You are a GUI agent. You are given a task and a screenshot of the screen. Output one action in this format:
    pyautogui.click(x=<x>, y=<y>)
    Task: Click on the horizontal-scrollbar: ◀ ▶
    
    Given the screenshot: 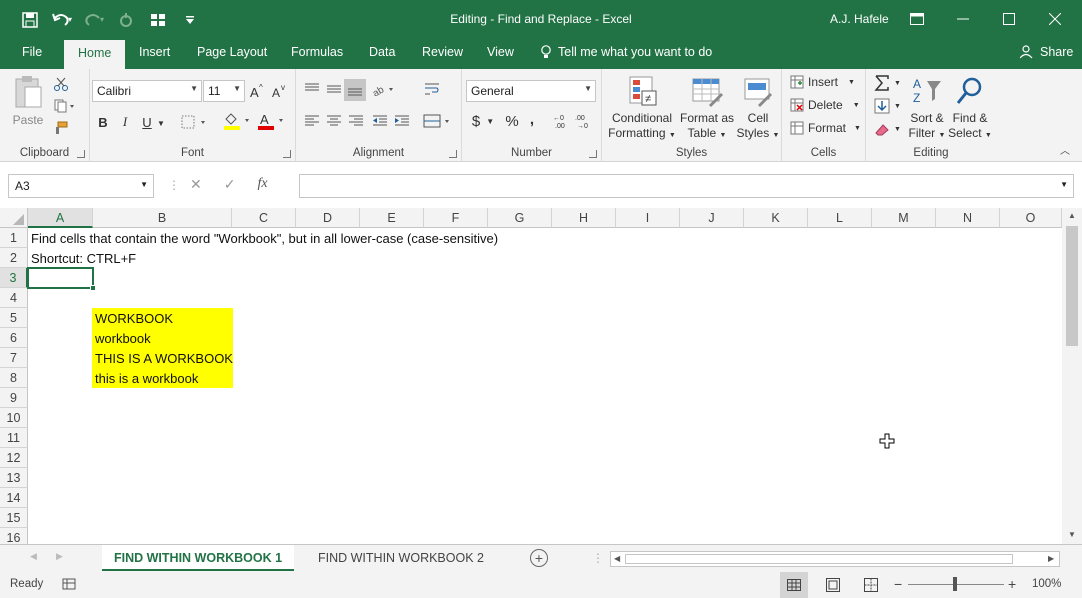 What is the action you would take?
    pyautogui.click(x=835, y=559)
    